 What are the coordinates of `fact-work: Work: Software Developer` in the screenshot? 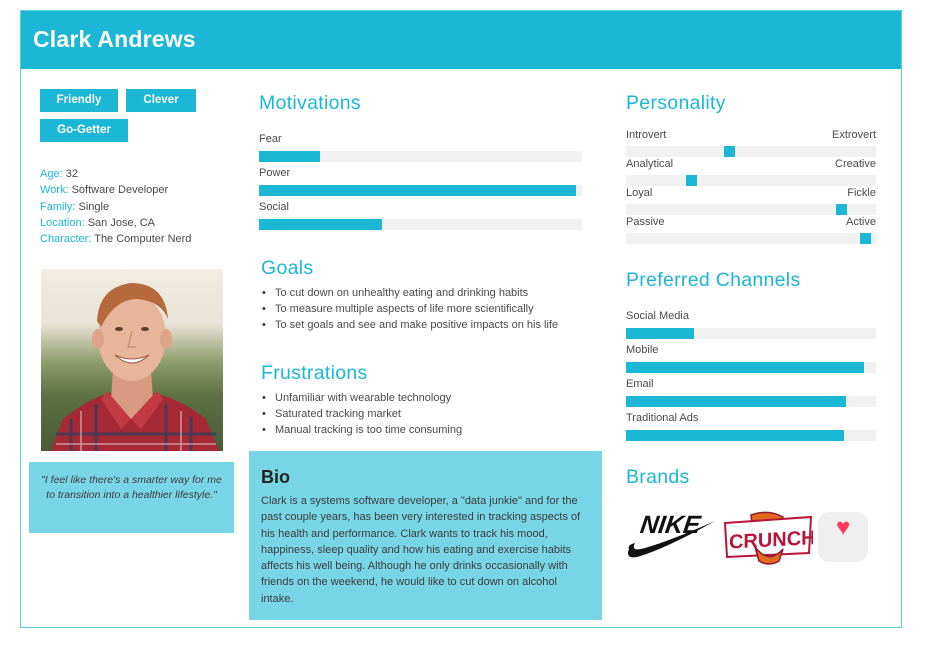 It's located at (104, 190).